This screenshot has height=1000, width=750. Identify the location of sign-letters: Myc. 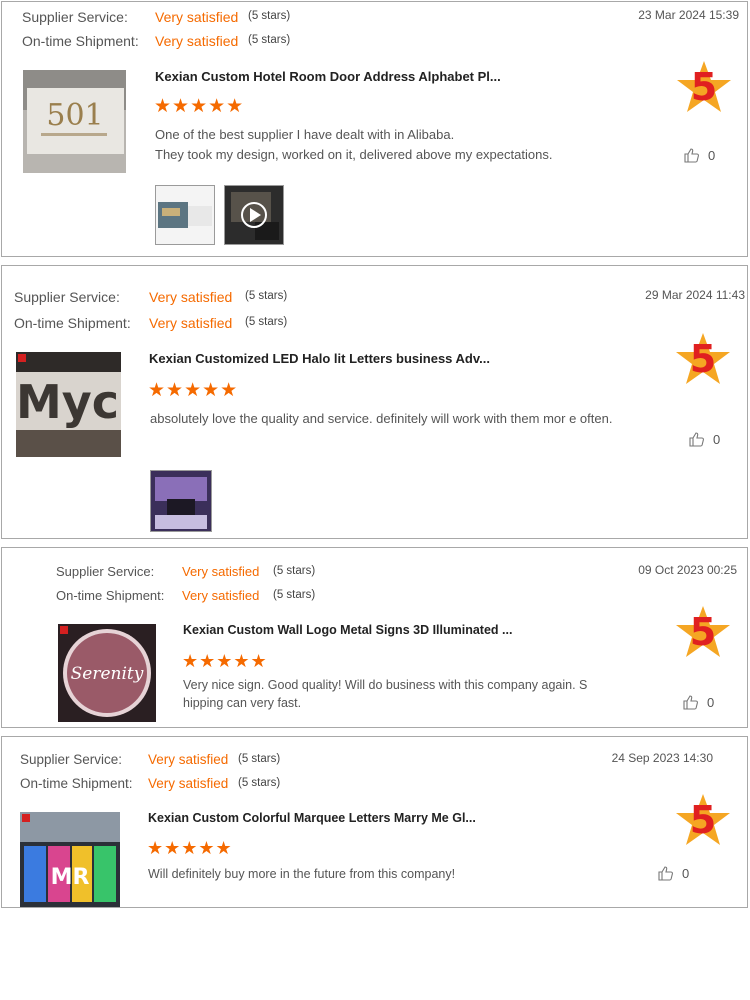
(67, 402).